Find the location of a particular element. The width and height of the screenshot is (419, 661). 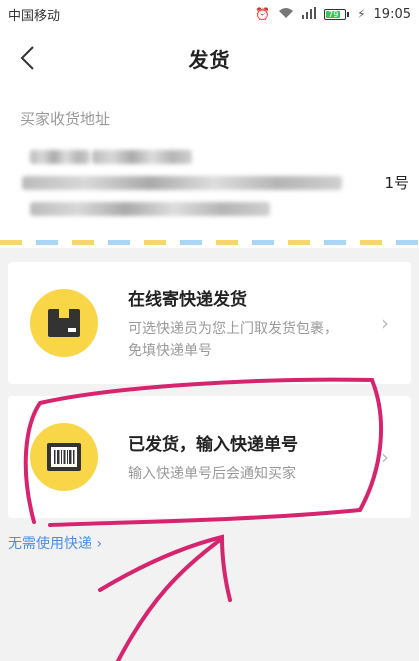

blurred-address-line2 is located at coordinates (150, 209).